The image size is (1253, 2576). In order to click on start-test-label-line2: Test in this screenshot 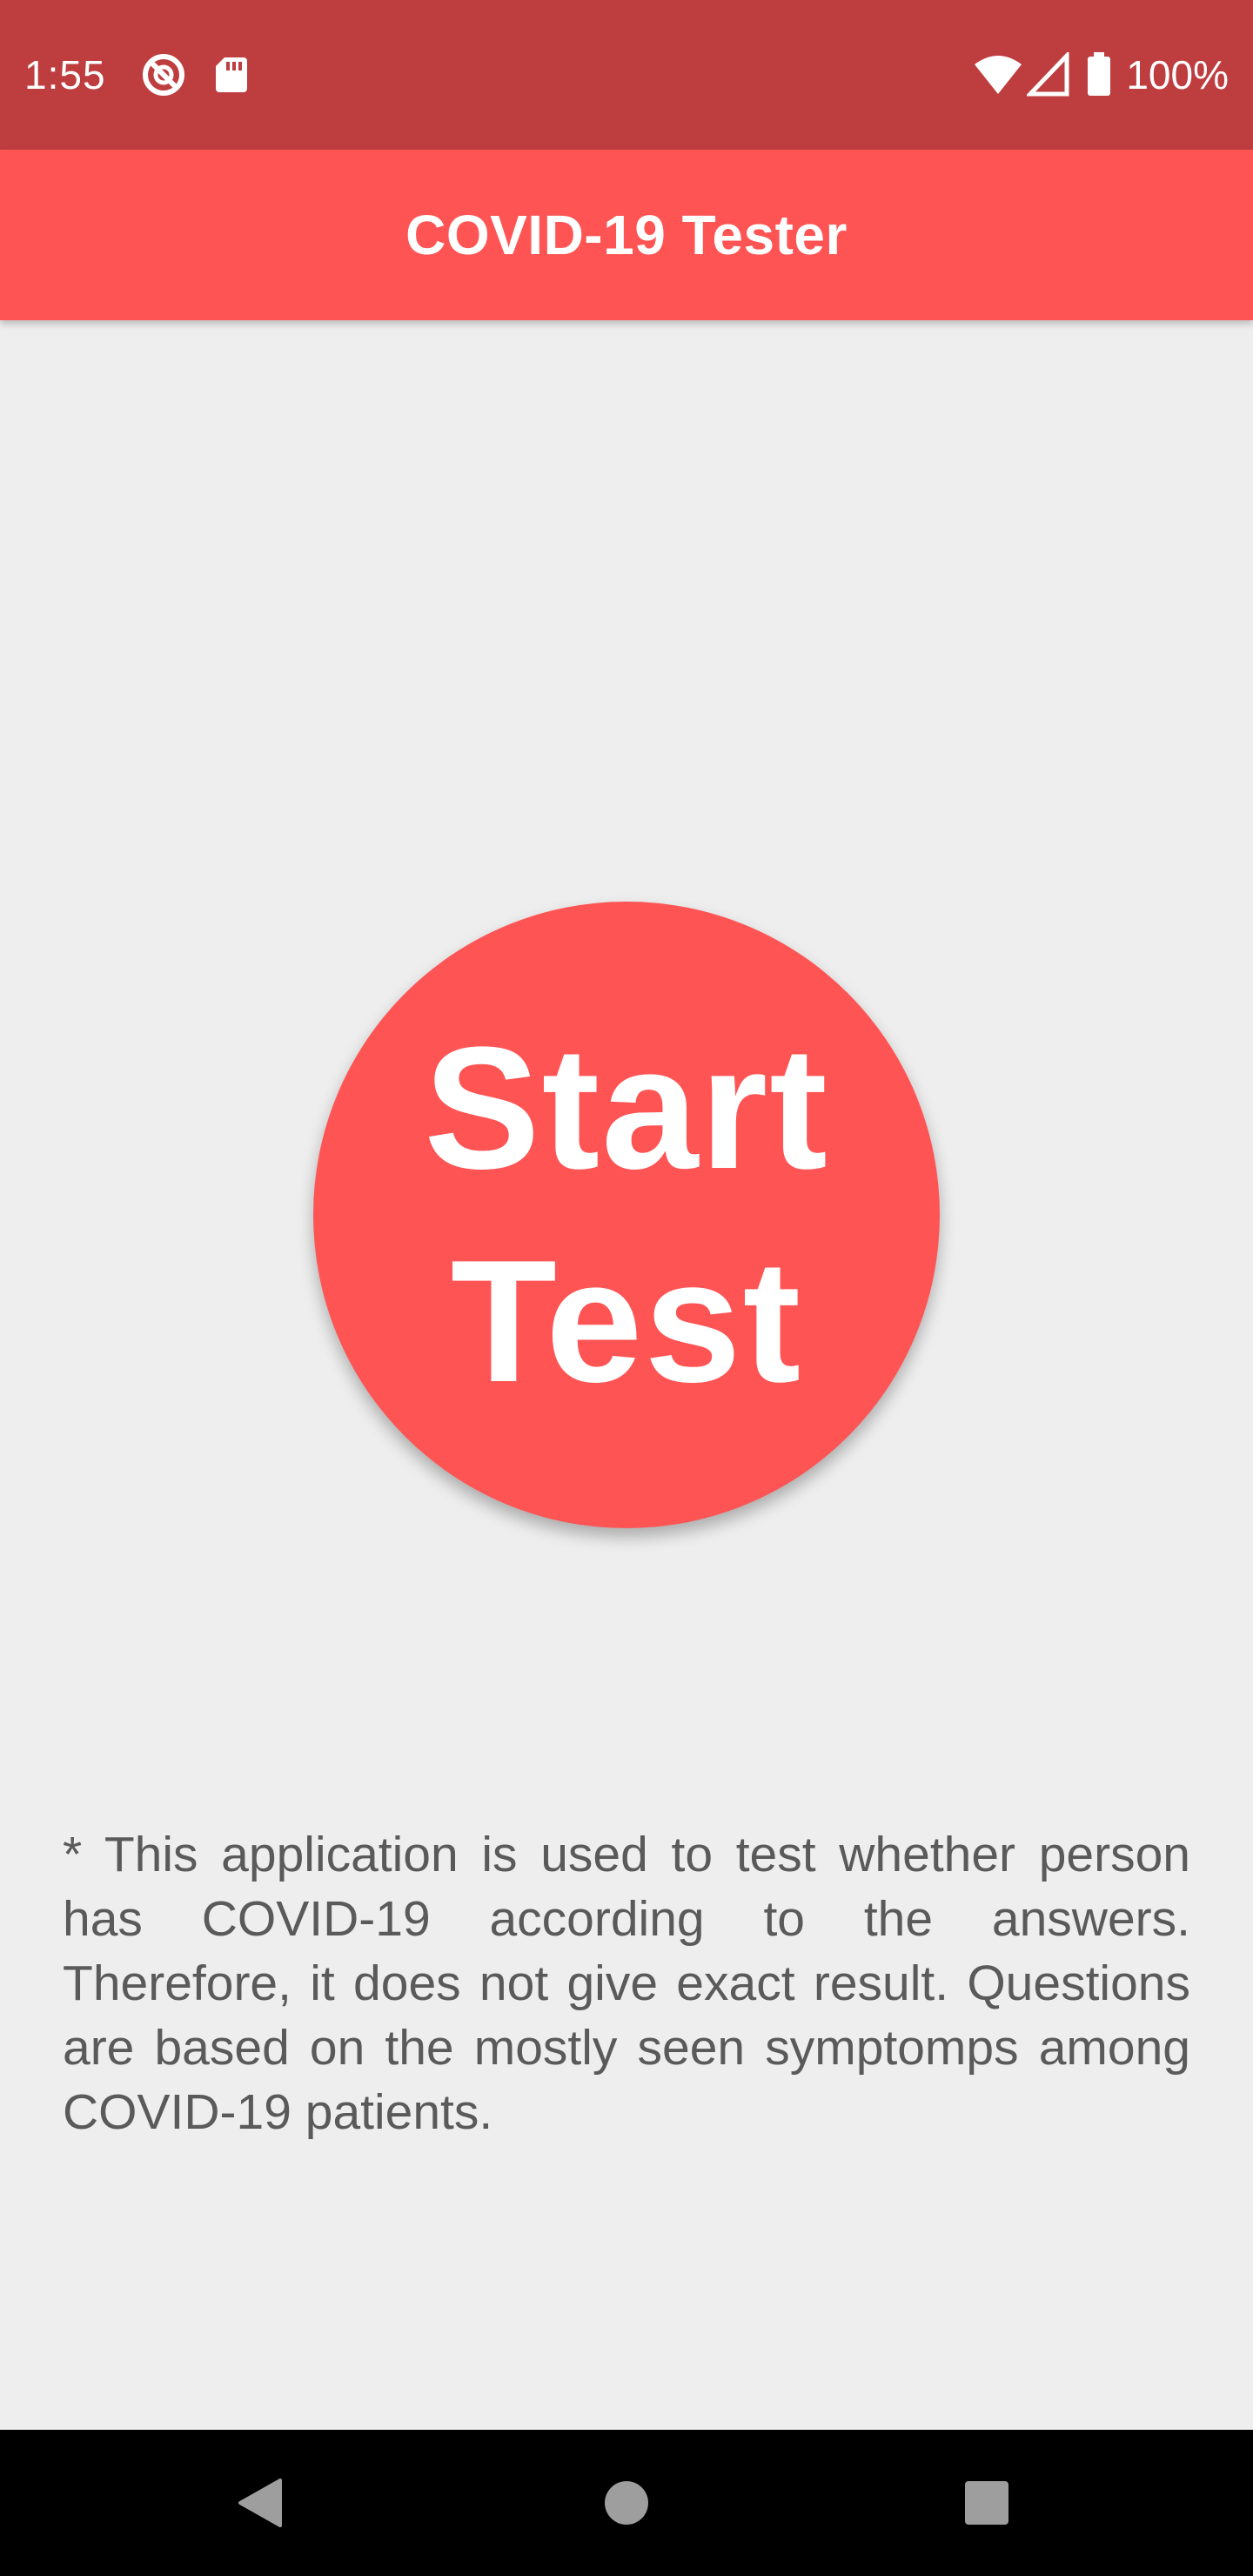, I will do `click(626, 1321)`.